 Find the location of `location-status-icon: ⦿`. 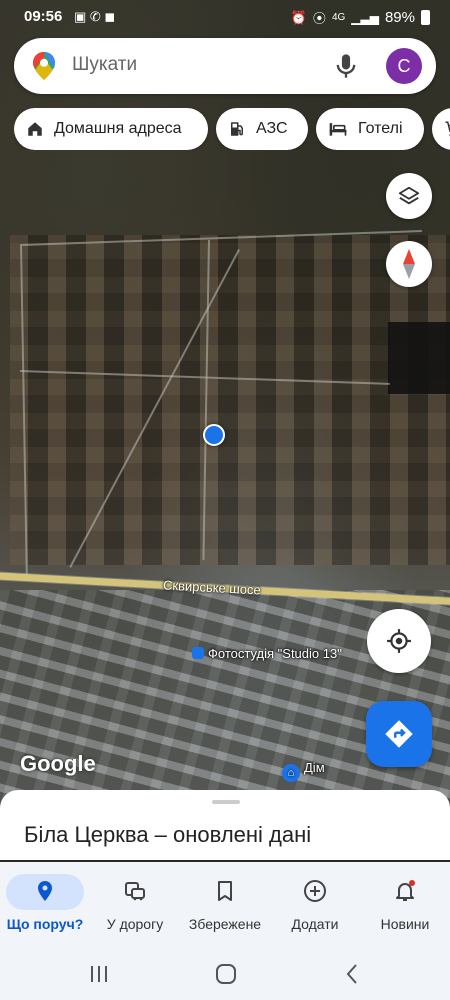

location-status-icon: ⦿ is located at coordinates (319, 18).